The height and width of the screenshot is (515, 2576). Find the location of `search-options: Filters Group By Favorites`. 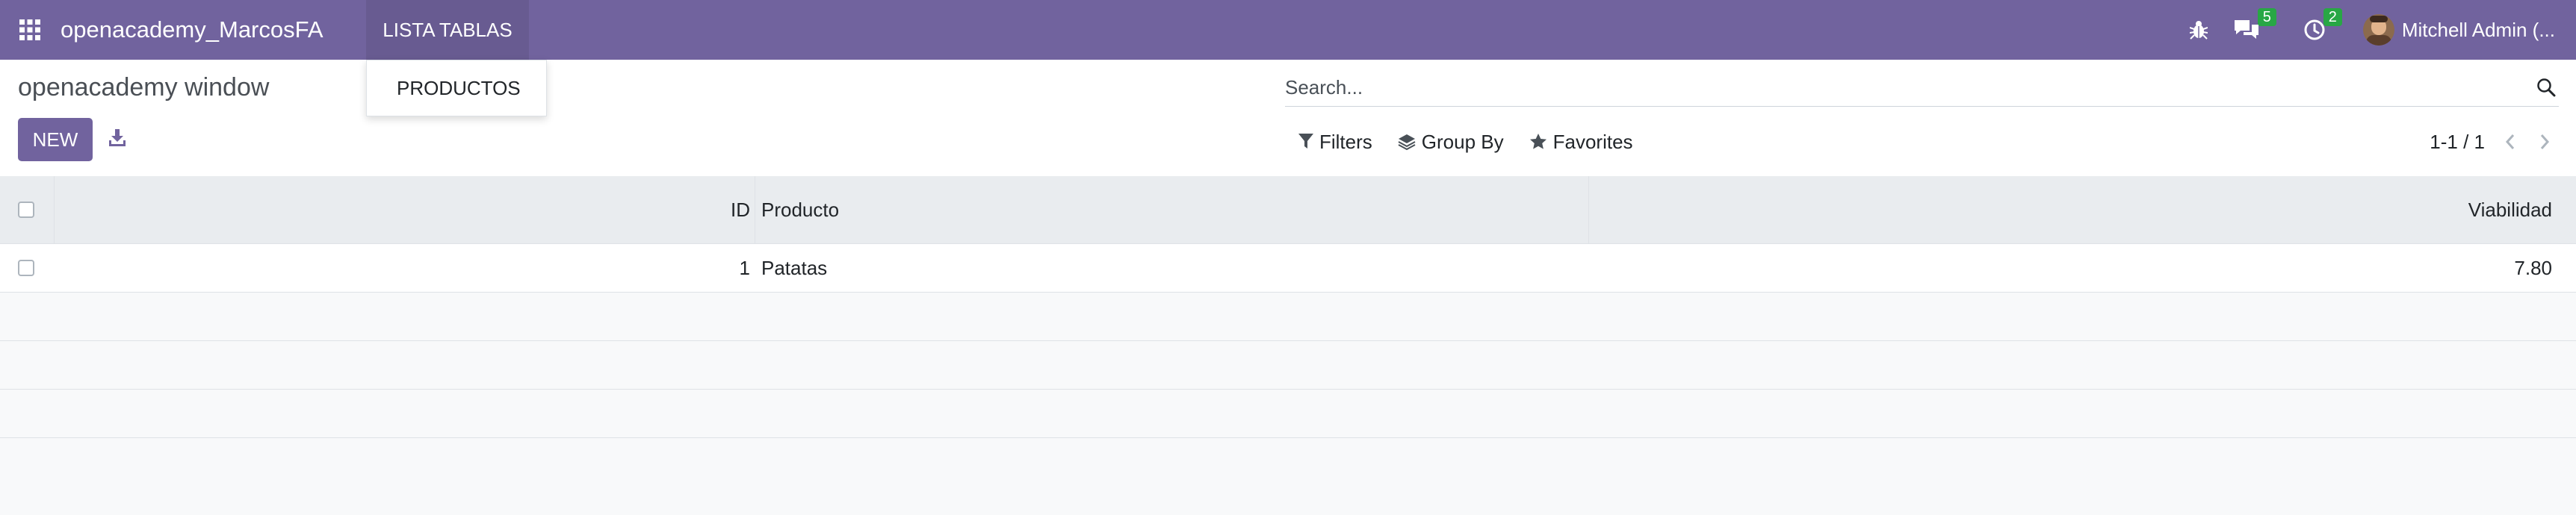

search-options: Filters Group By Favorites is located at coordinates (1465, 142).